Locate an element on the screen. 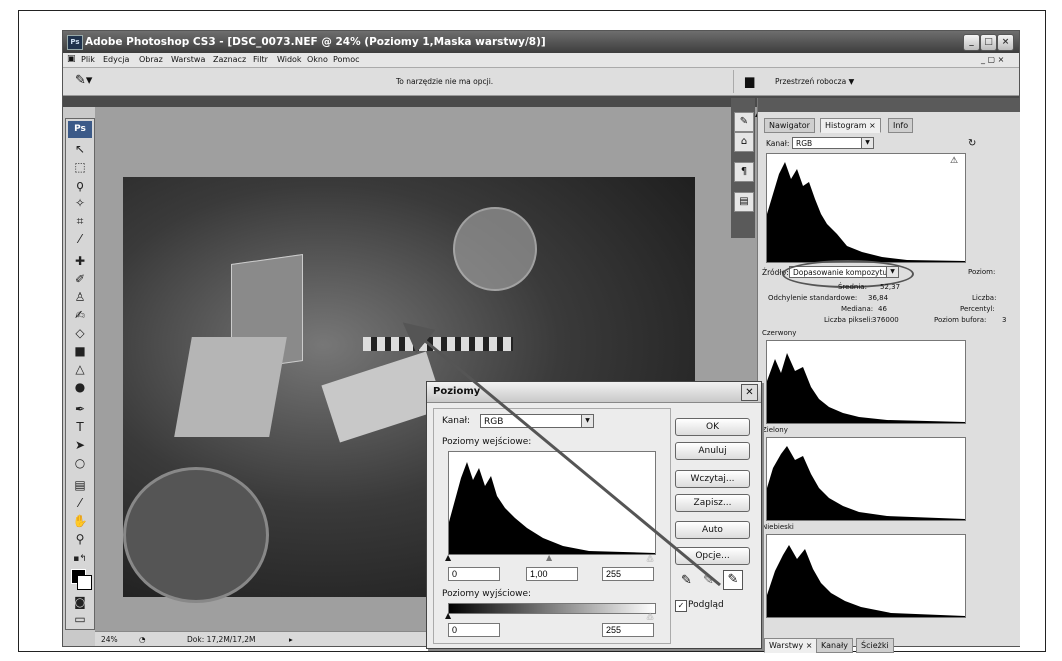 Image resolution: width=1062 pixels, height=661 pixels. menu-okno: Okno is located at coordinates (317, 59).